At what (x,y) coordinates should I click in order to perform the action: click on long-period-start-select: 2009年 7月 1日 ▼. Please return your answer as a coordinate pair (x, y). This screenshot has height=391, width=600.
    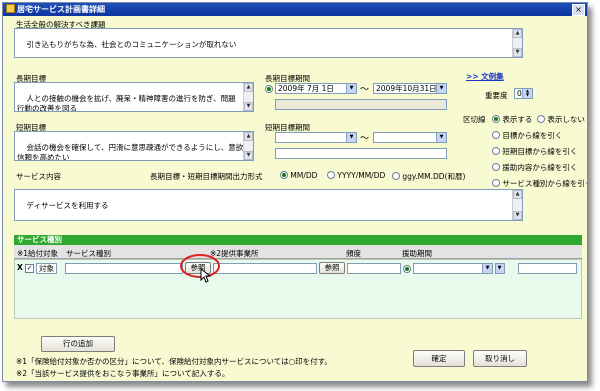
    Looking at the image, I should click on (316, 88).